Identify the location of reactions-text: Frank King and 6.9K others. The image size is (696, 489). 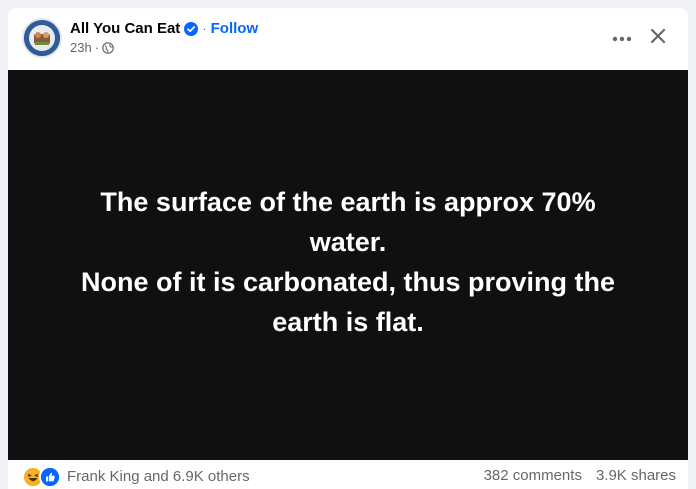
(158, 477).